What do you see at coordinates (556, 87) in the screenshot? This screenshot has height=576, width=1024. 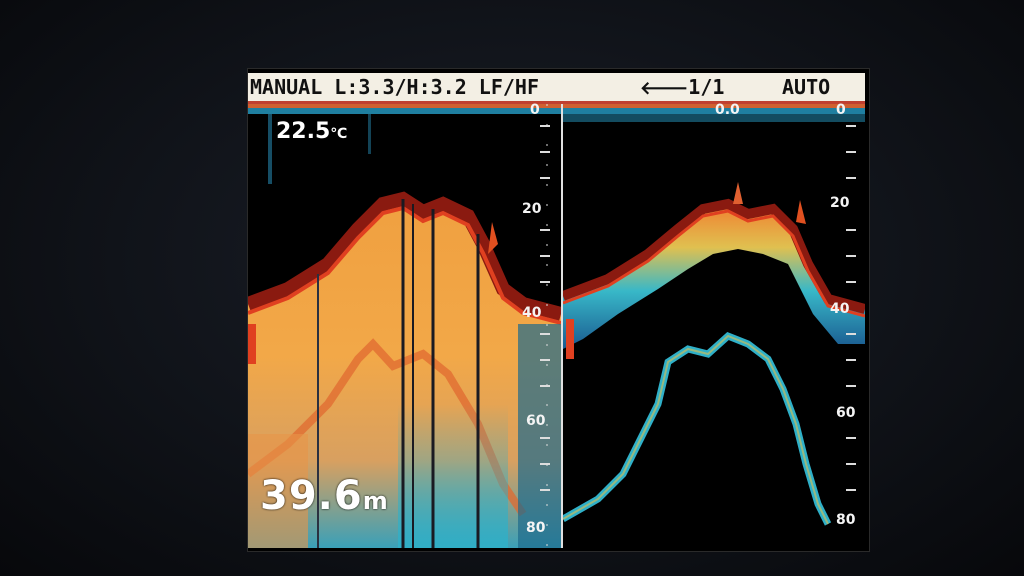 I see `status-bar: MANUAL L:3.3/H:3.2 LF/HF 🡐1/1 AUTO` at bounding box center [556, 87].